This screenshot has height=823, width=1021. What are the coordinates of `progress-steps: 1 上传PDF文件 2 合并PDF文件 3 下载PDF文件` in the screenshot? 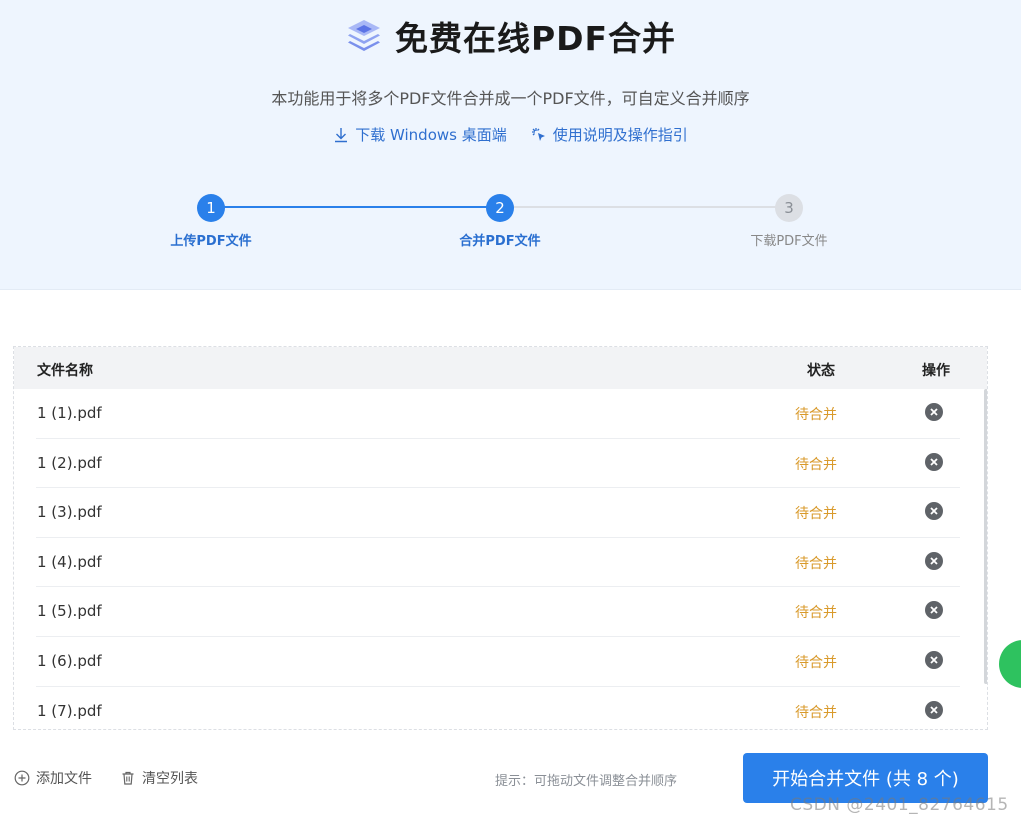 It's located at (510, 225).